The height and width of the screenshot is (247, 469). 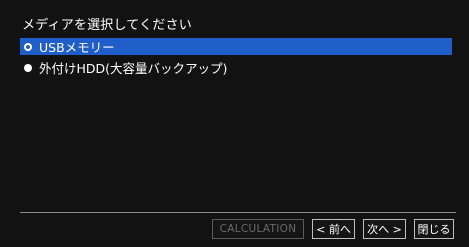 I want to click on prev-button: < 前へ, so click(x=333, y=229).